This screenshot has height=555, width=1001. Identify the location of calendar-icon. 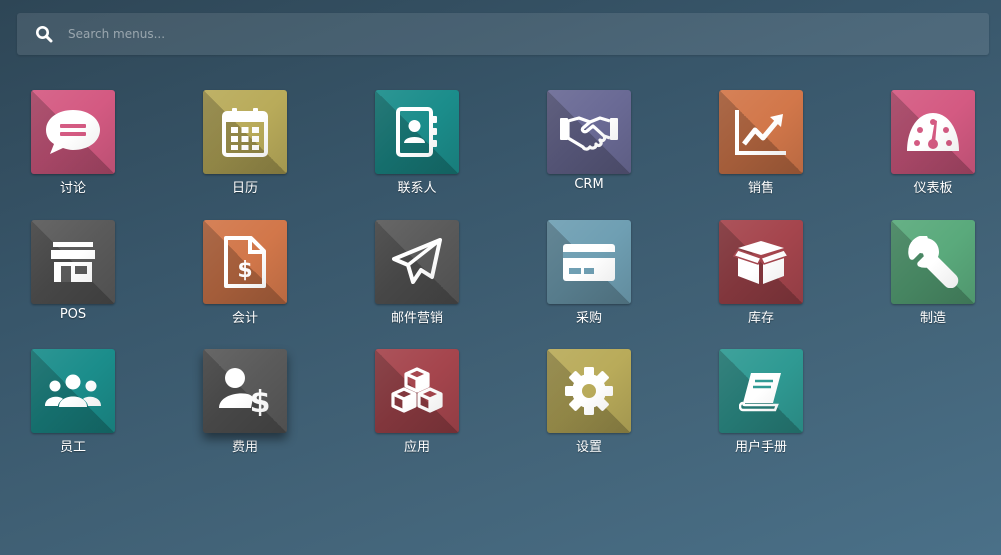
(245, 132).